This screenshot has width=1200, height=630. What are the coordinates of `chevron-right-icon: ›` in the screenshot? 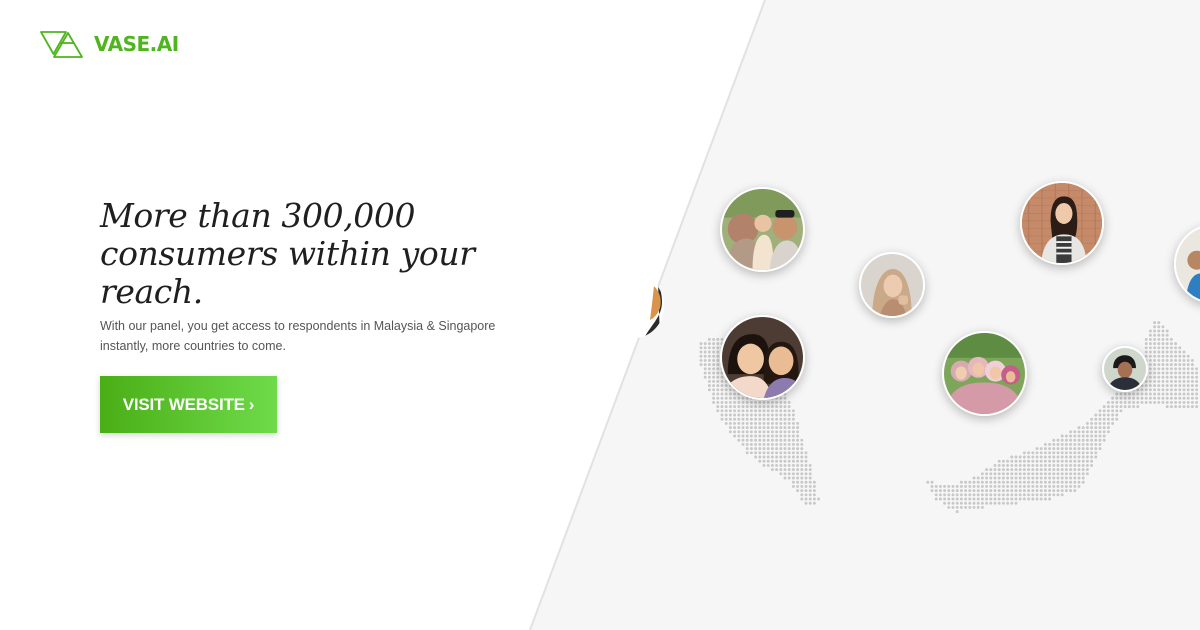 It's located at (251, 404).